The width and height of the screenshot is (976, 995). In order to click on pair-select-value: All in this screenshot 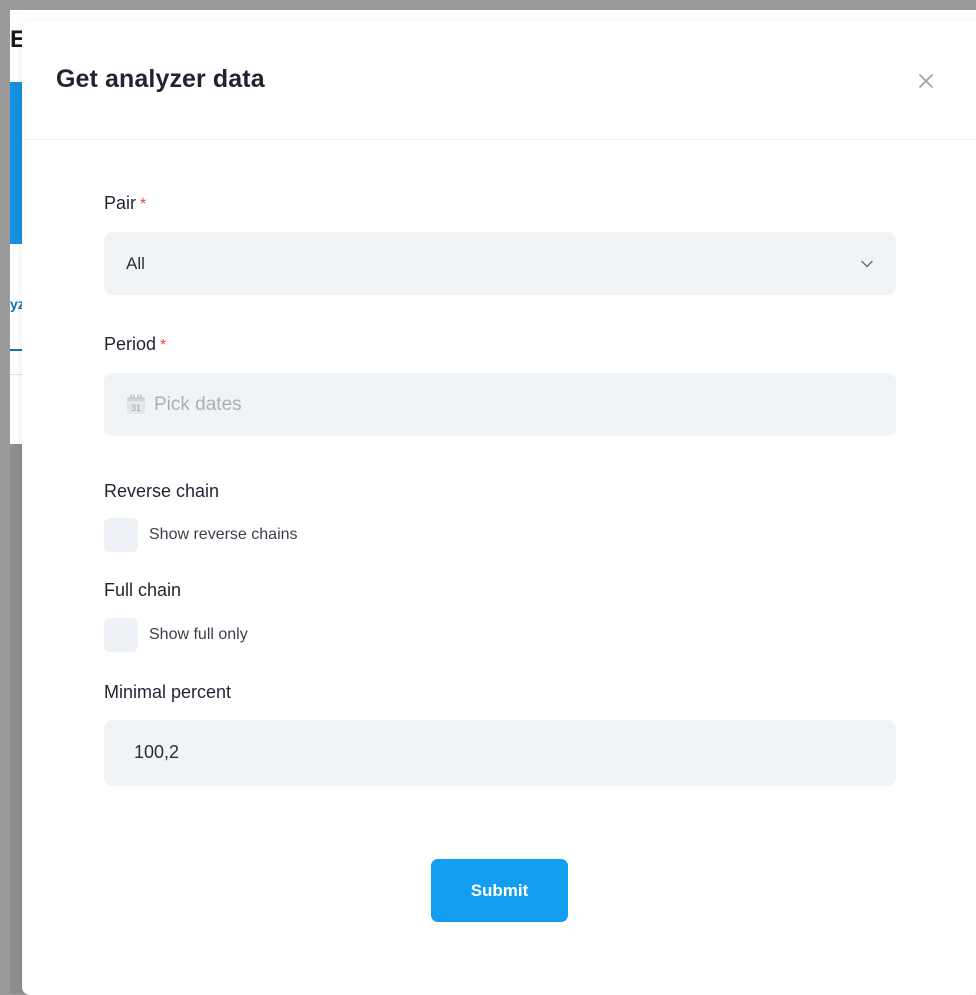, I will do `click(135, 263)`.